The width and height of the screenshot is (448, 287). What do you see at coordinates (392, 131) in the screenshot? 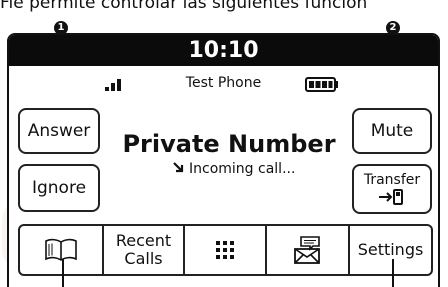
I see `mute-button: Mute` at bounding box center [392, 131].